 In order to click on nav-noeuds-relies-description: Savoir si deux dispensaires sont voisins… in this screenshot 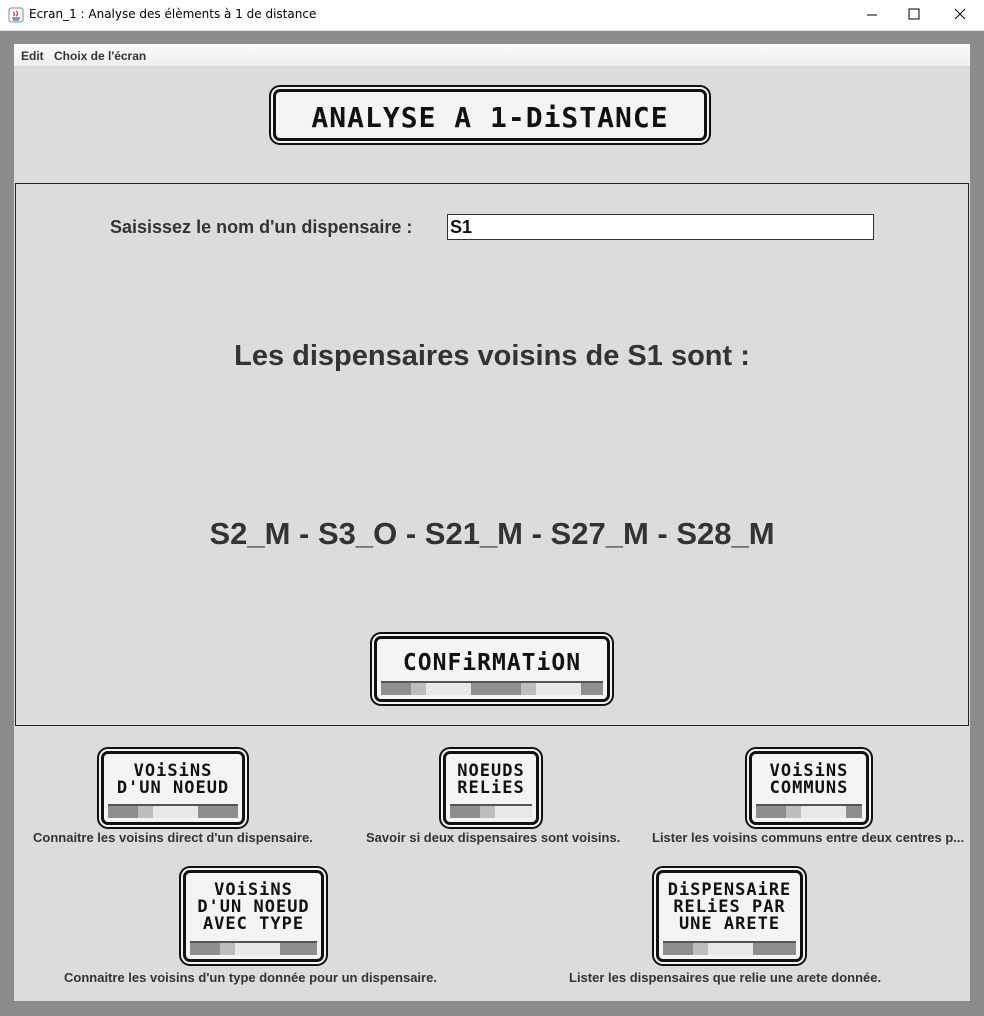, I will do `click(493, 837)`.